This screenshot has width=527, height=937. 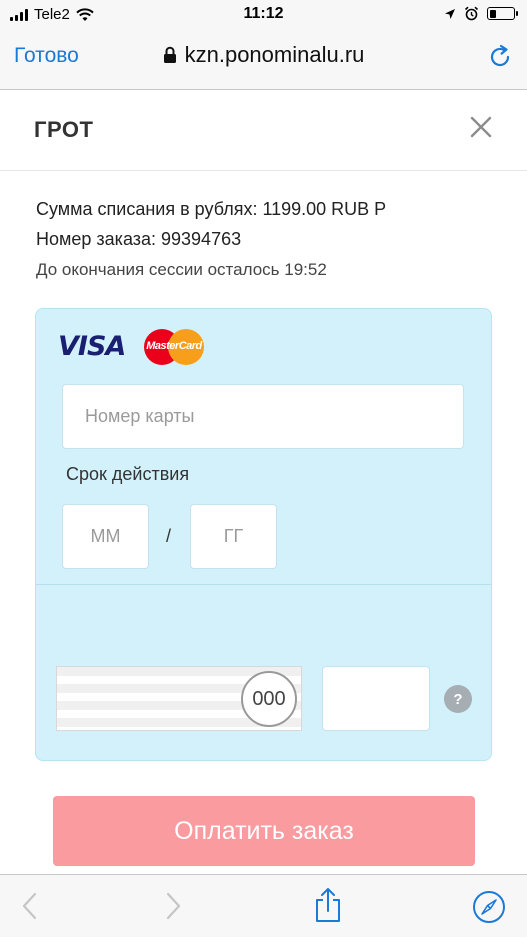 What do you see at coordinates (264, 831) in the screenshot?
I see `pay-button: Оплатить заказ` at bounding box center [264, 831].